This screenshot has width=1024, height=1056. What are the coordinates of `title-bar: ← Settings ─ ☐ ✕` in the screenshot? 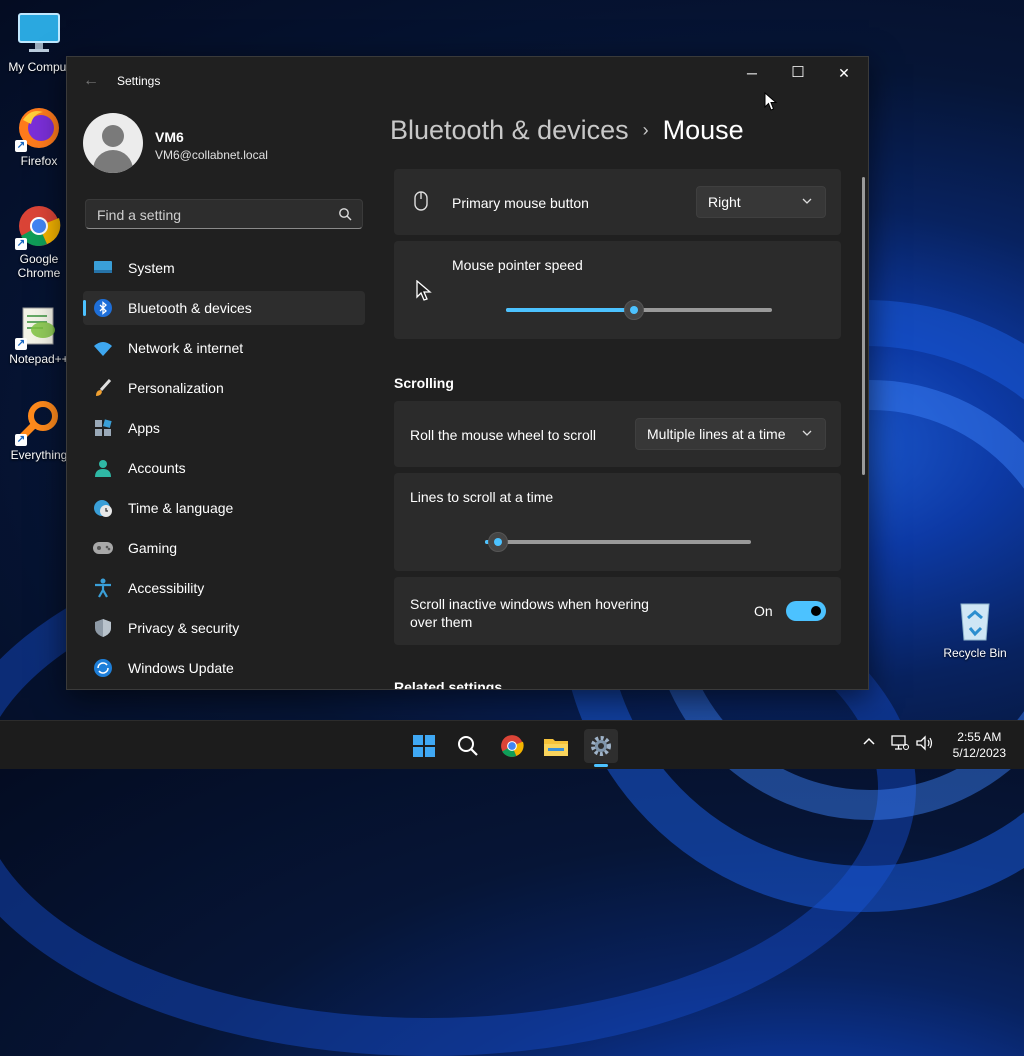 It's located at (467, 81).